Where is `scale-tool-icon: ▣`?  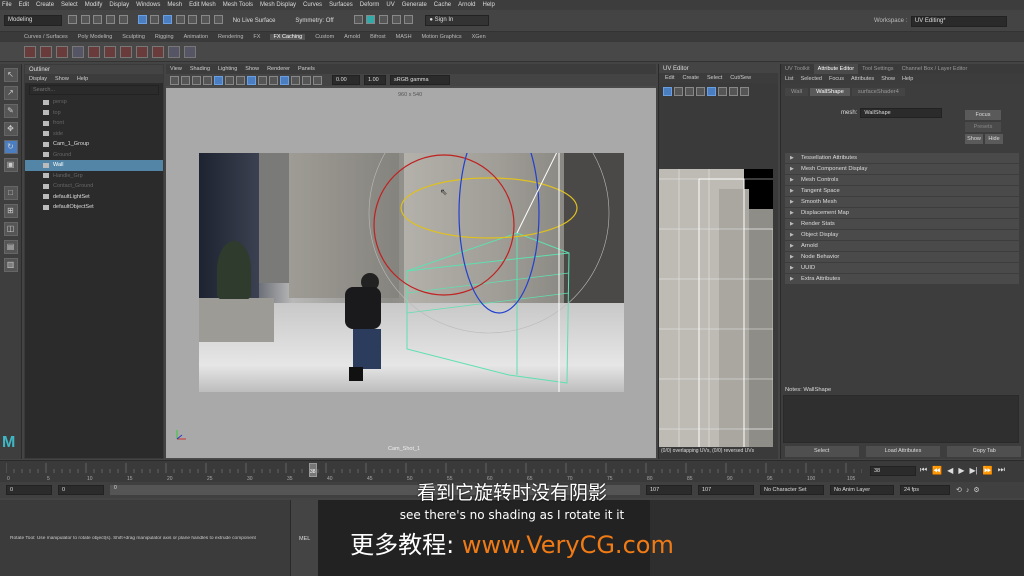 scale-tool-icon: ▣ is located at coordinates (10, 165).